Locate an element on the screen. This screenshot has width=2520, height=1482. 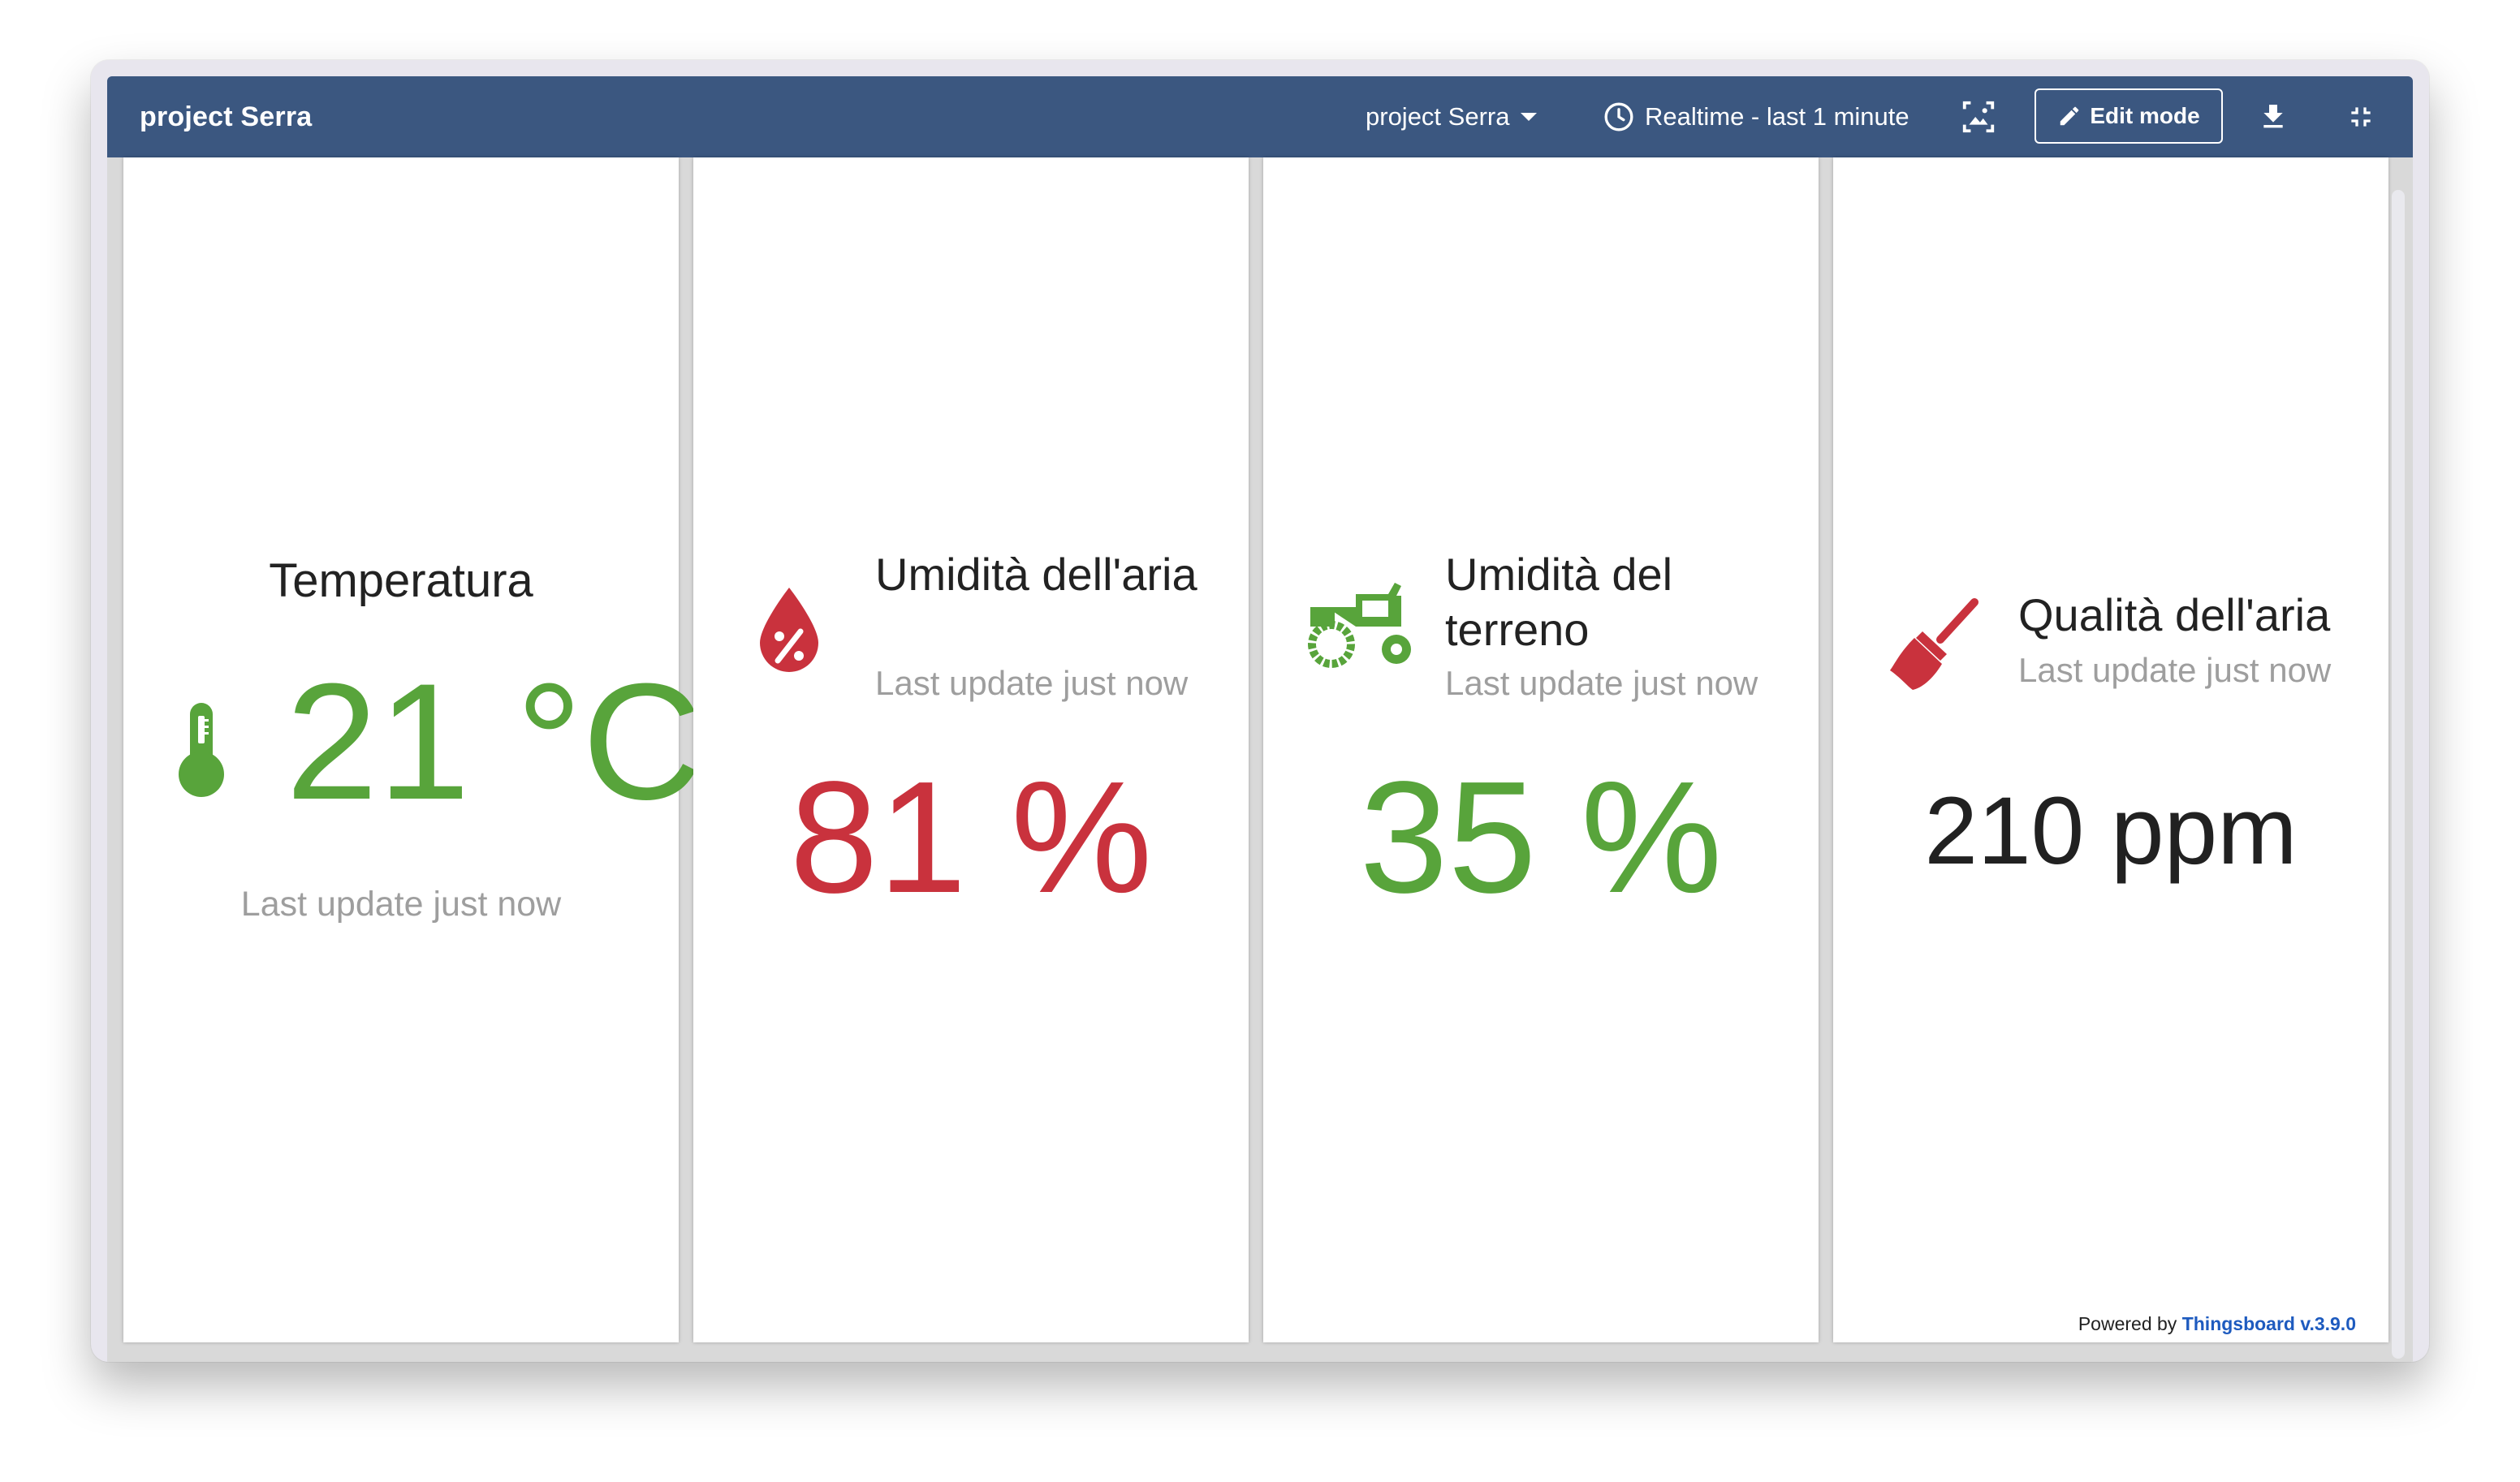
vertical-scrollbar is located at coordinates (2398, 774).